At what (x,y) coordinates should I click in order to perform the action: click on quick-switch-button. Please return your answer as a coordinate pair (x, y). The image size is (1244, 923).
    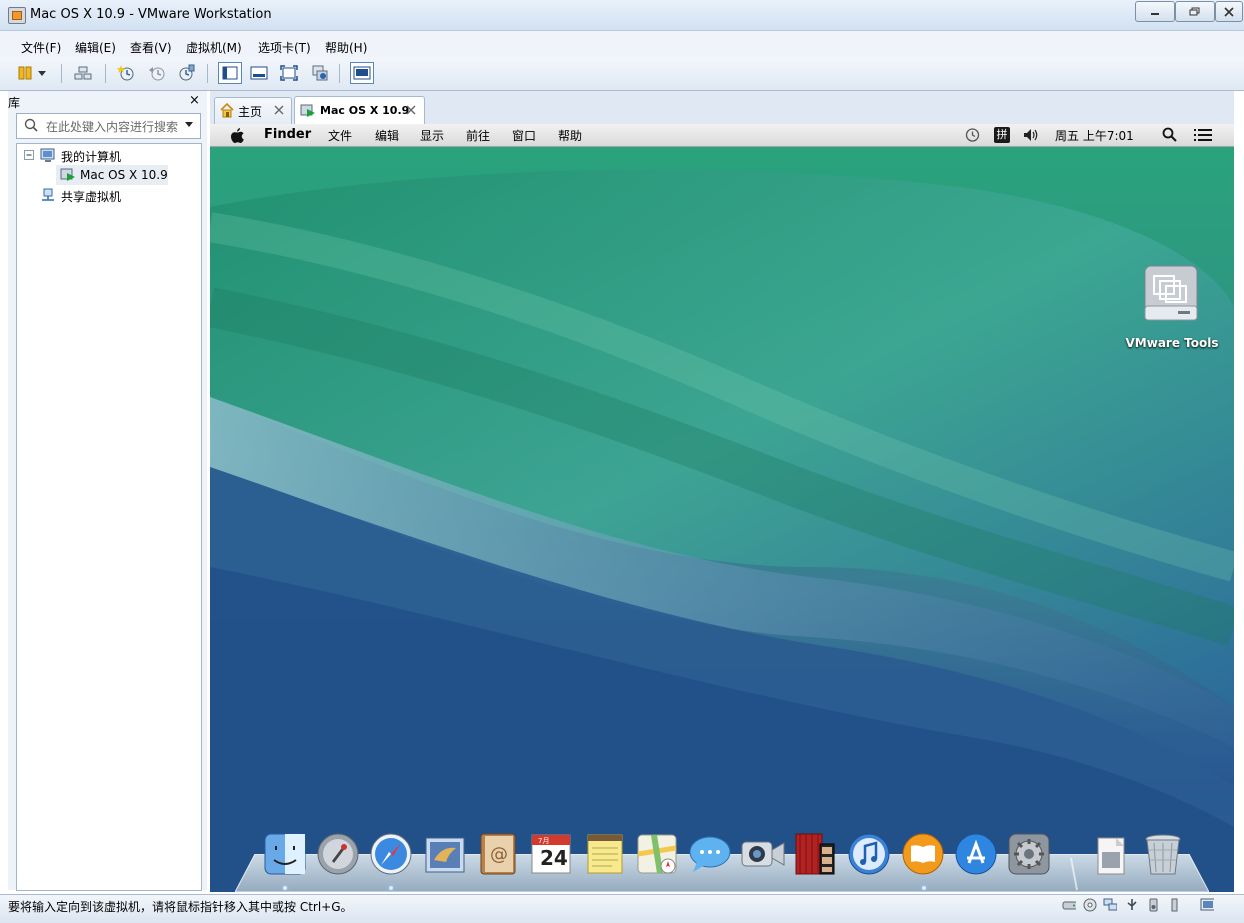
    Looking at the image, I should click on (259, 73).